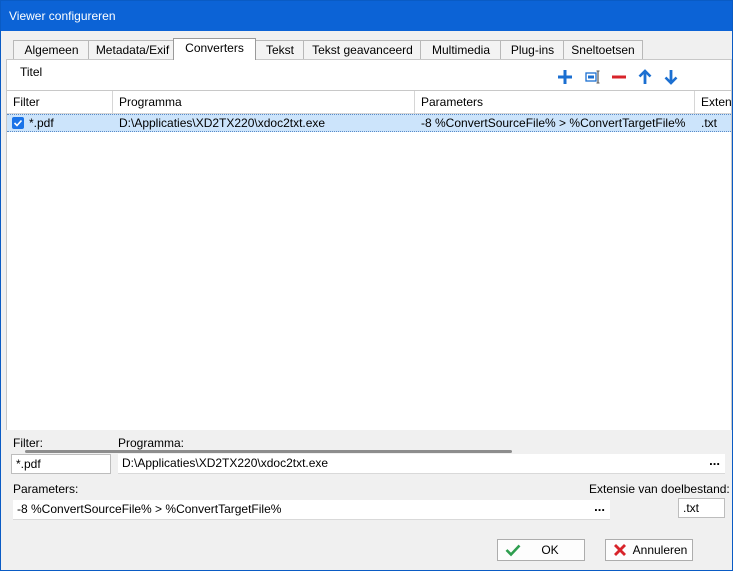 The width and height of the screenshot is (733, 571). I want to click on tab-converters: Converters, so click(214, 49).